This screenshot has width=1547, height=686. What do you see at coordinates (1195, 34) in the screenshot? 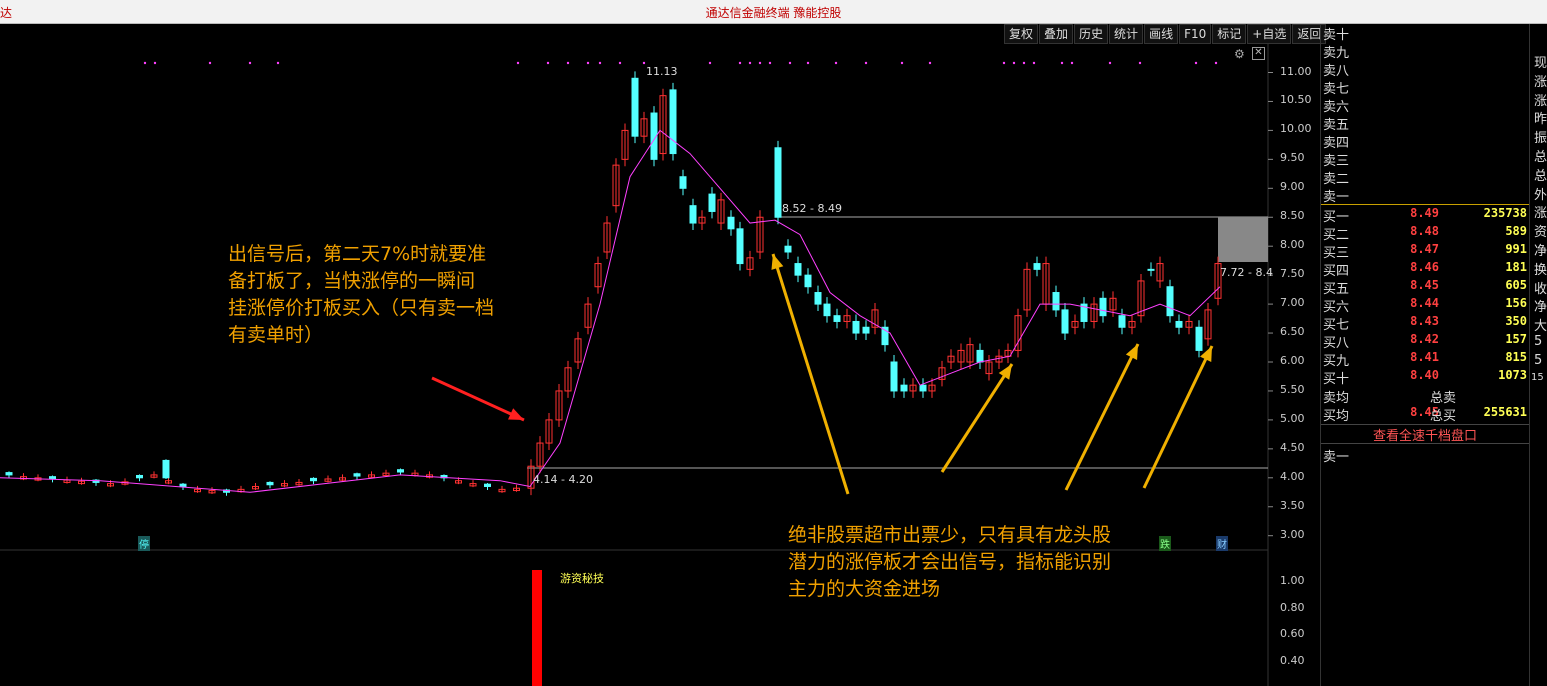
I see `toolbar-button-5: F10` at bounding box center [1195, 34].